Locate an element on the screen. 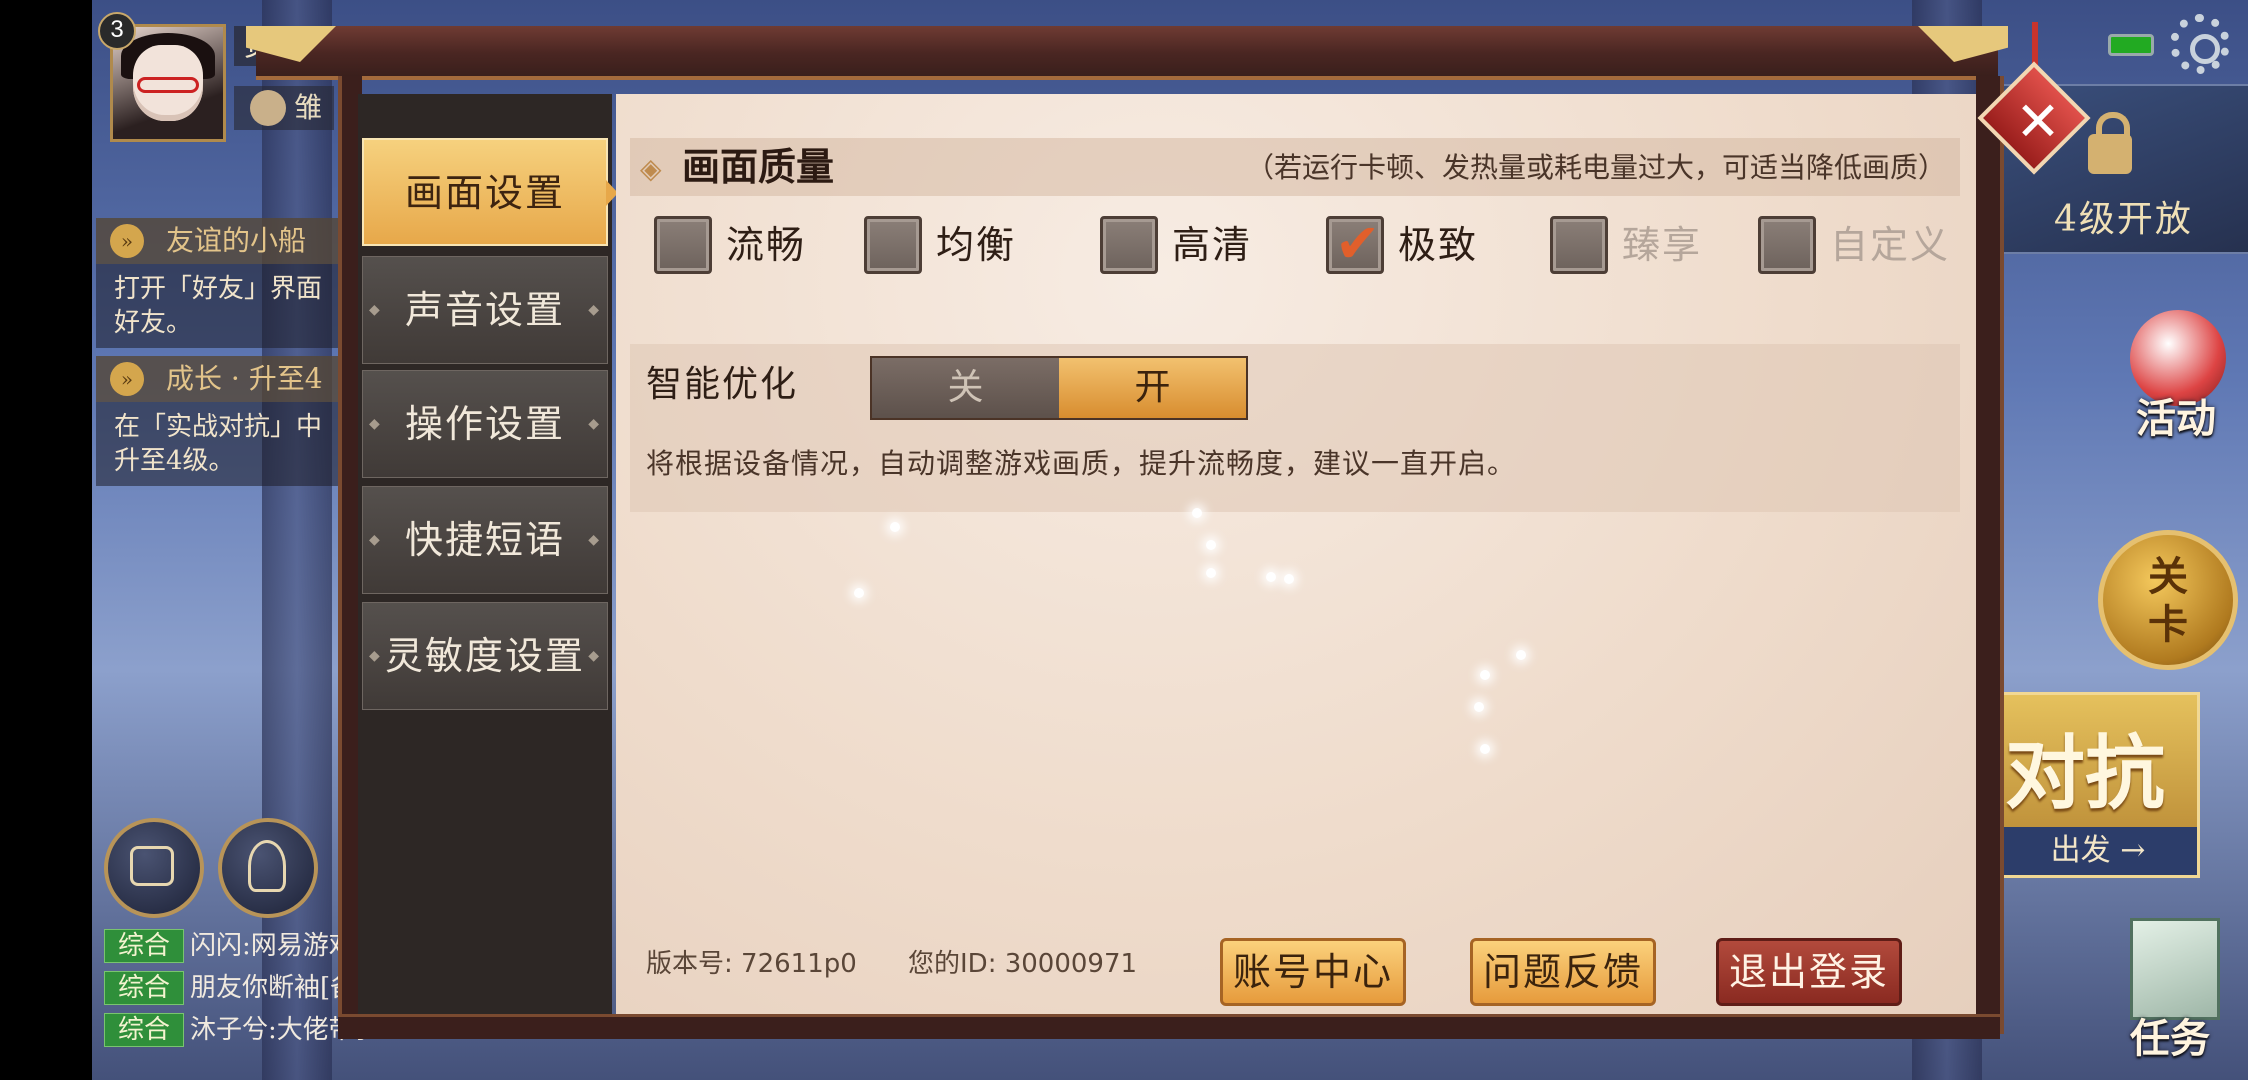  checkmark-icon: ✔ is located at coordinates (1358, 243).